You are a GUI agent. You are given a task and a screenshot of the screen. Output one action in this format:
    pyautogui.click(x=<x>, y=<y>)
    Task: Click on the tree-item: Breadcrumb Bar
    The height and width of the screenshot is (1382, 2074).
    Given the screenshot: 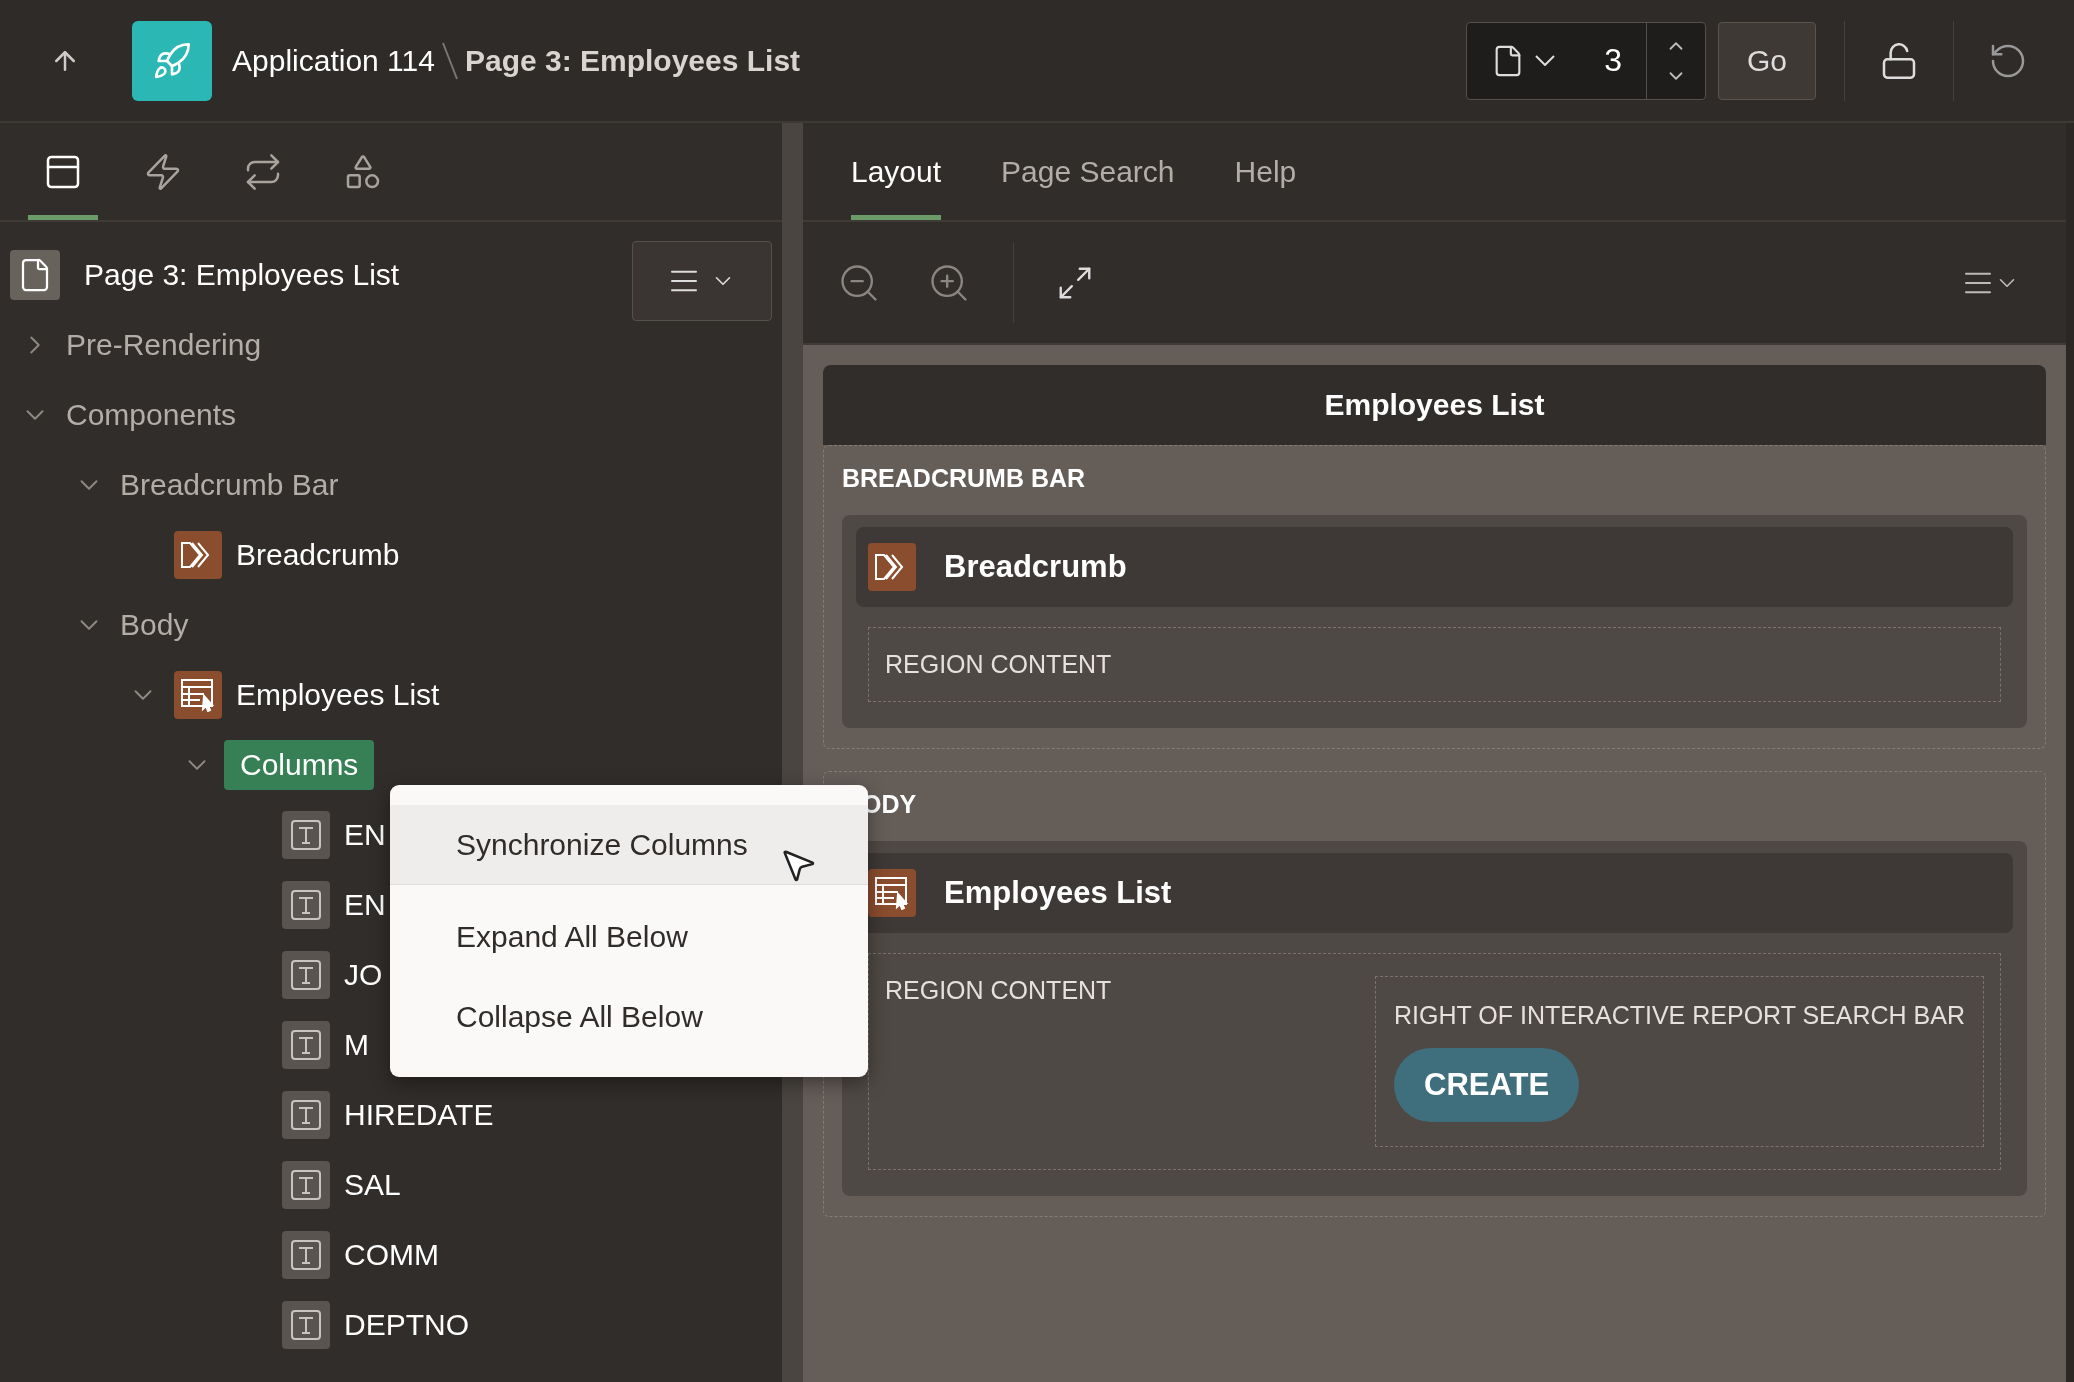 What is the action you would take?
    pyautogui.click(x=229, y=485)
    